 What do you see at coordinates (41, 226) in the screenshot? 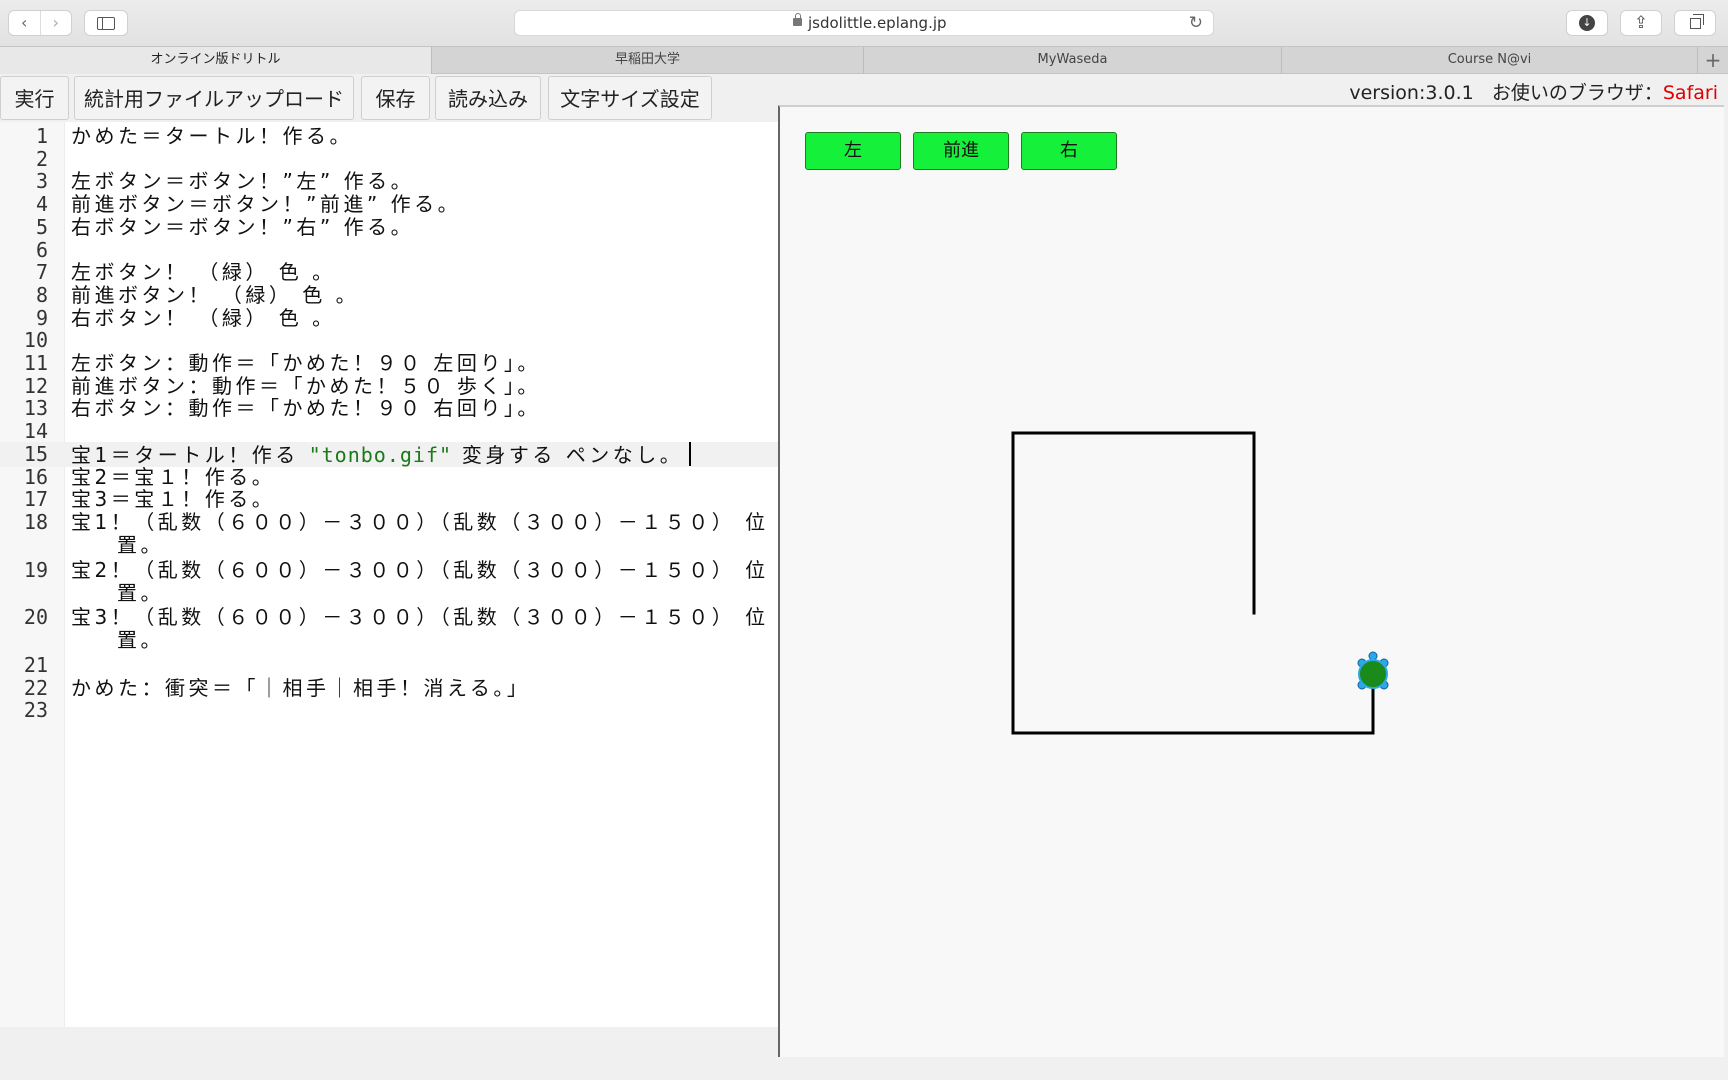
I see `line-number: 5` at bounding box center [41, 226].